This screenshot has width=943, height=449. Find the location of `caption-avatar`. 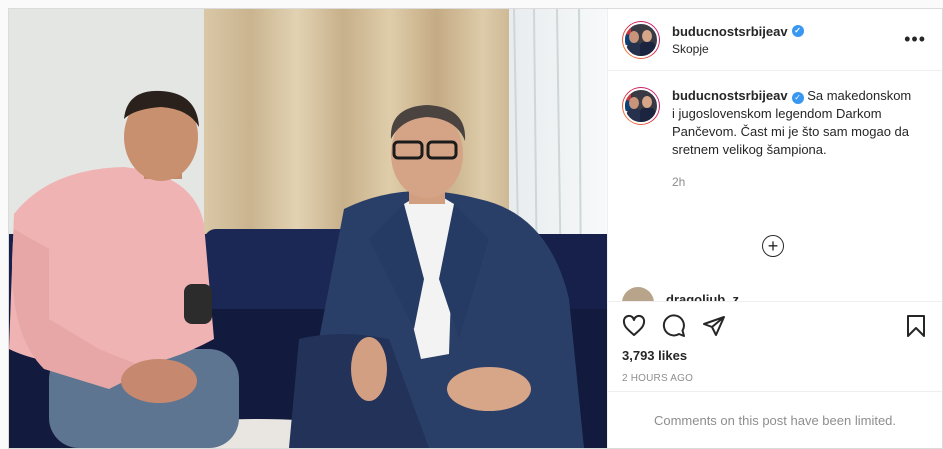

caption-avatar is located at coordinates (641, 106).